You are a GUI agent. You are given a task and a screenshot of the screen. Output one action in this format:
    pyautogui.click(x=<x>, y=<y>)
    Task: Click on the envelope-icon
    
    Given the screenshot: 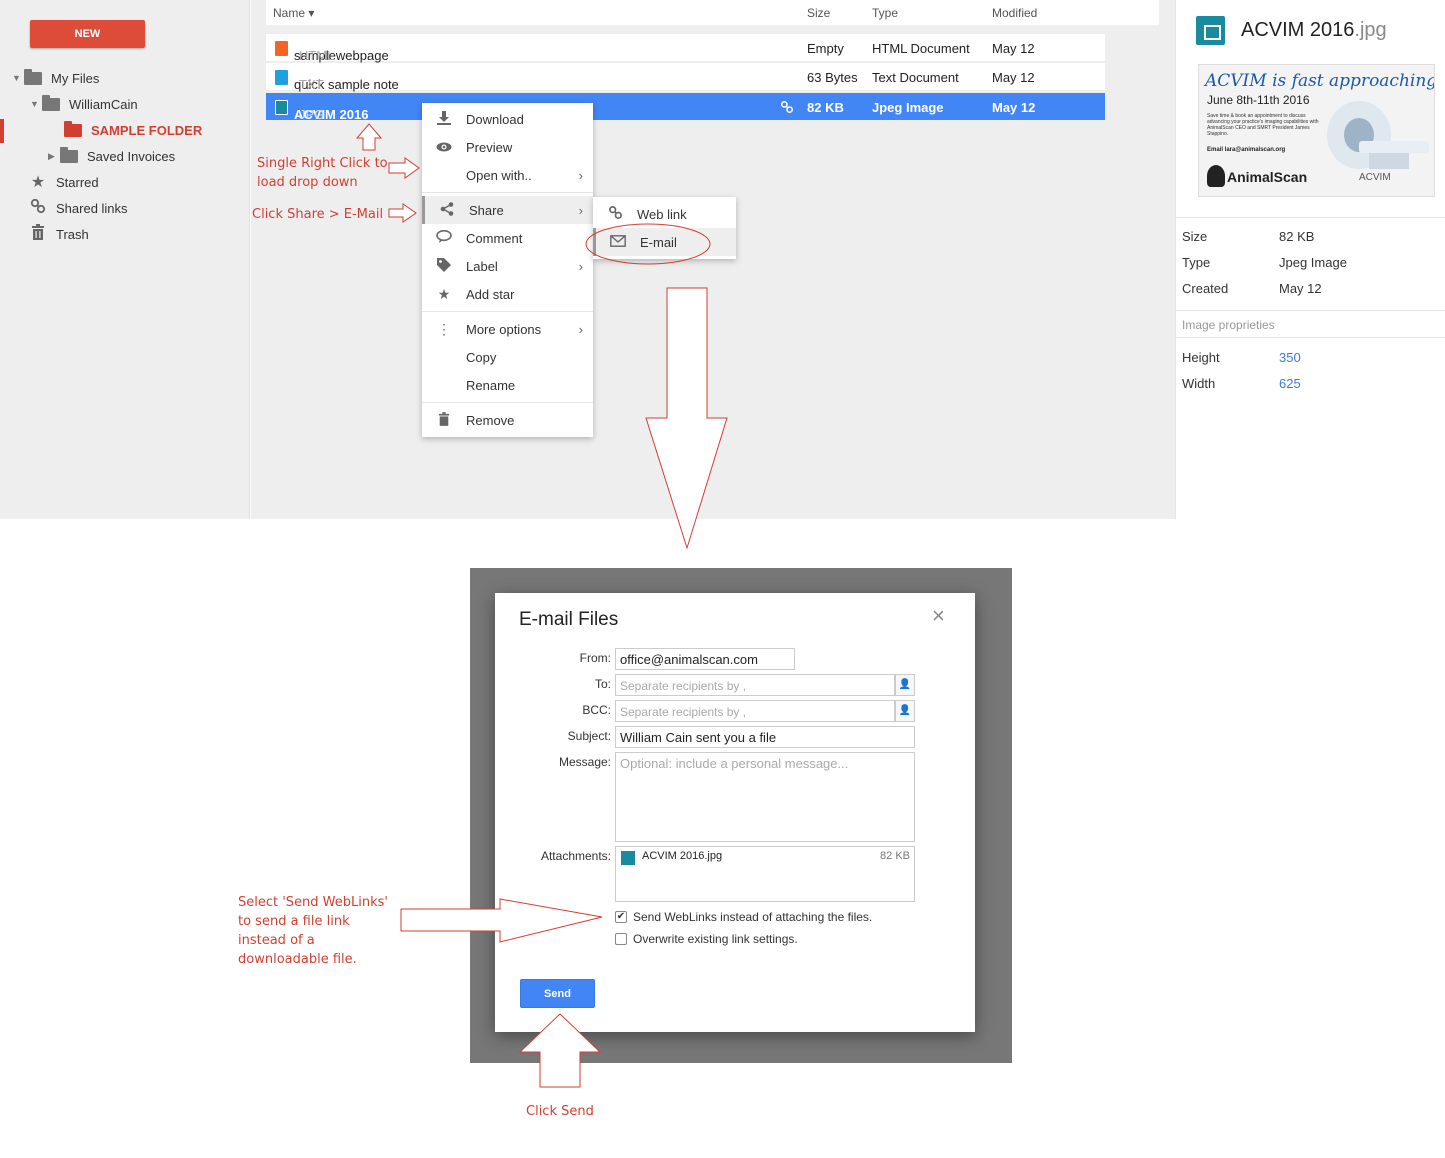 What is the action you would take?
    pyautogui.click(x=618, y=242)
    